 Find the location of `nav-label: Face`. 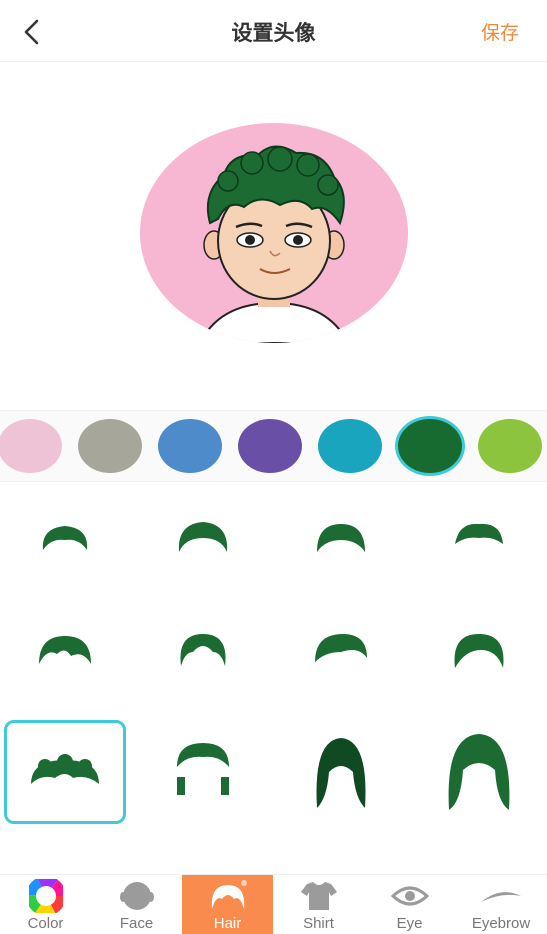

nav-label: Face is located at coordinates (136, 923).